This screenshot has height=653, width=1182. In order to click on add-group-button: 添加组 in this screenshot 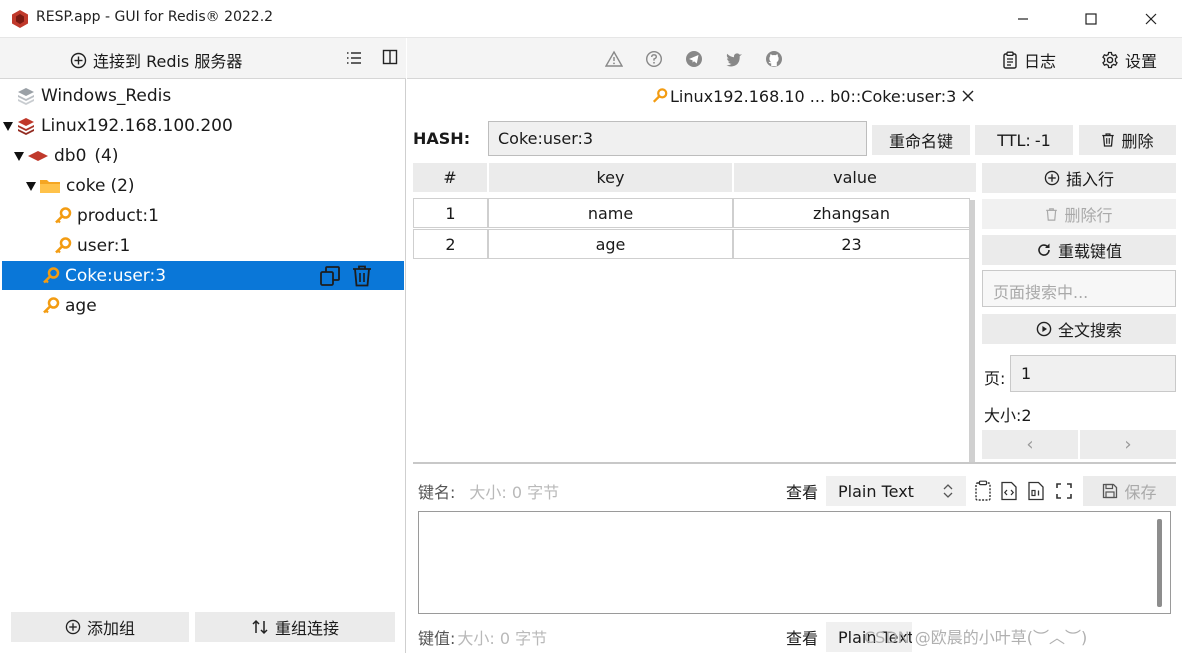, I will do `click(100, 627)`.